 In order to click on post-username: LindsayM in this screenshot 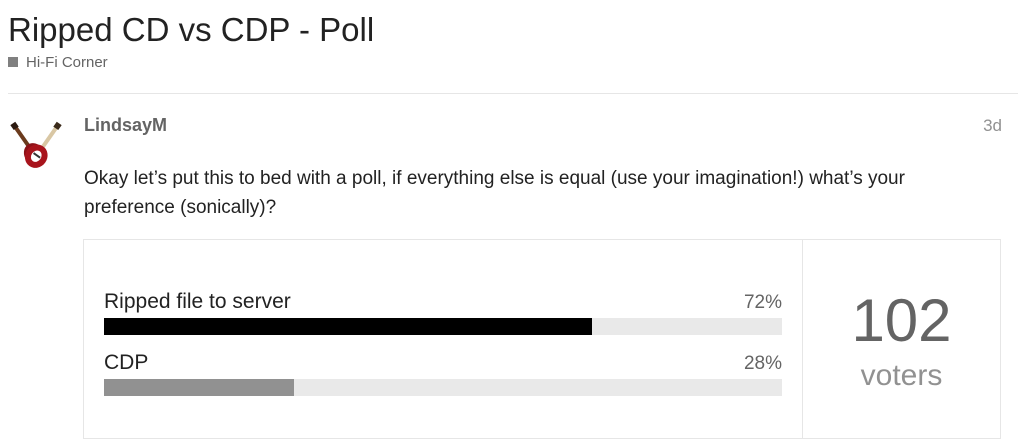, I will do `click(125, 125)`.